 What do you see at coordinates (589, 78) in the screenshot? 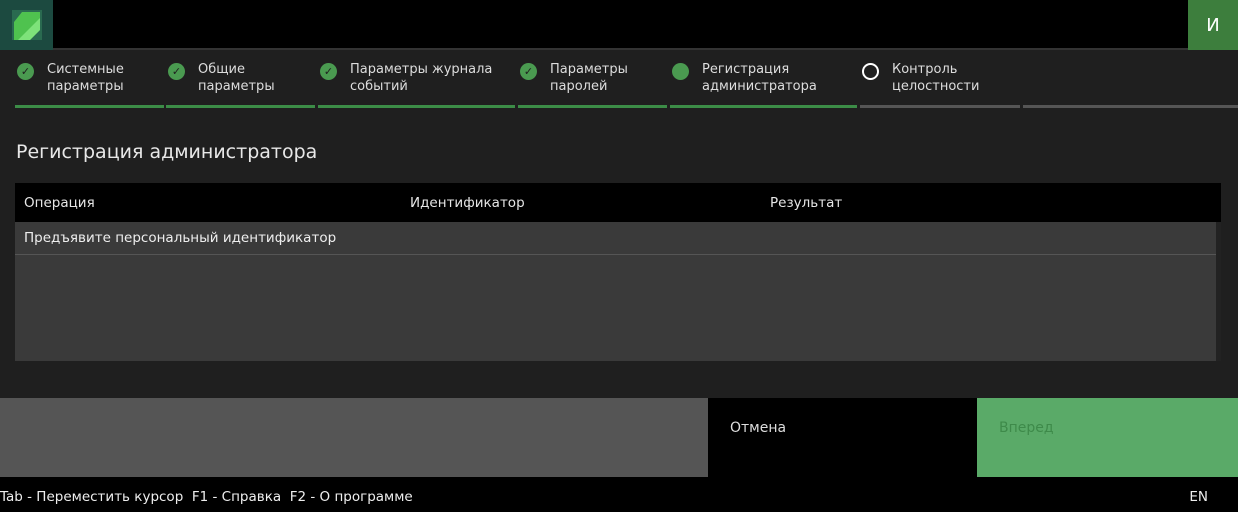
I see `step-label: Параметры паролей` at bounding box center [589, 78].